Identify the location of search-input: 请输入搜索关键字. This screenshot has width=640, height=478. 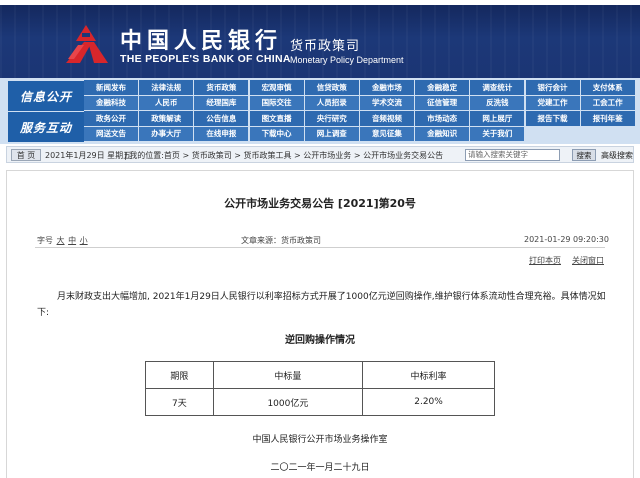
(512, 155).